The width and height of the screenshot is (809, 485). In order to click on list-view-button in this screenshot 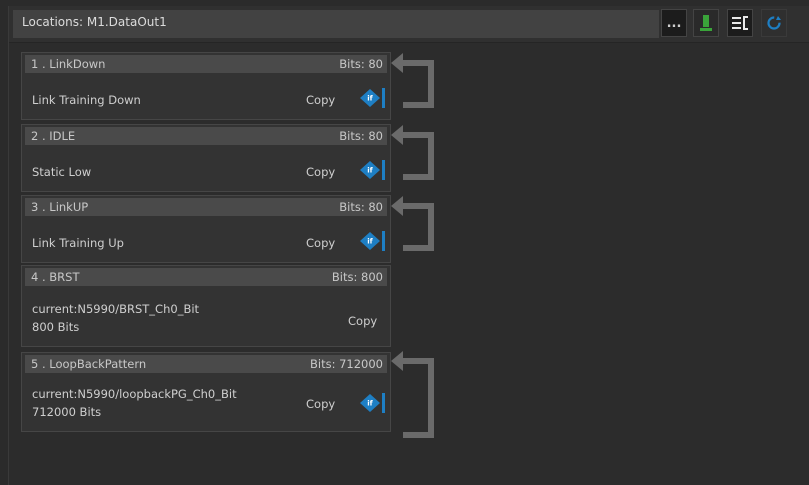, I will do `click(740, 23)`.